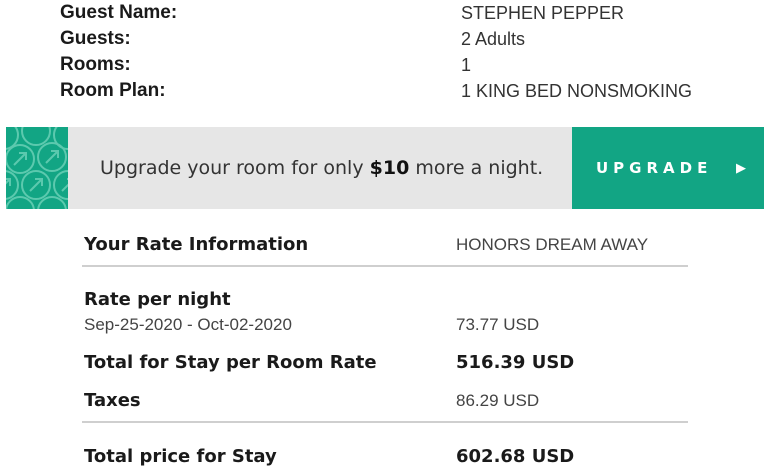 Image resolution: width=768 pixels, height=473 pixels. What do you see at coordinates (741, 167) in the screenshot?
I see `play-arrow-icon: ▶` at bounding box center [741, 167].